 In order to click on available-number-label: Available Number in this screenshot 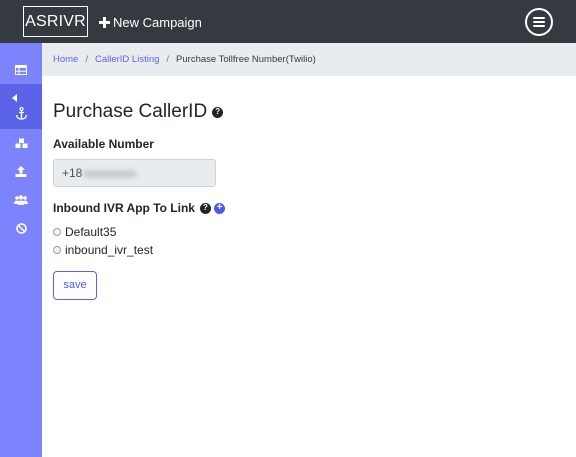, I will do `click(103, 144)`.